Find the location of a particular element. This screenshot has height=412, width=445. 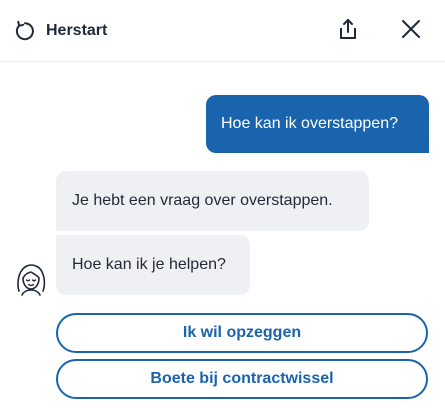

quick-reply-button: Ik wil opzeggen is located at coordinates (242, 333).